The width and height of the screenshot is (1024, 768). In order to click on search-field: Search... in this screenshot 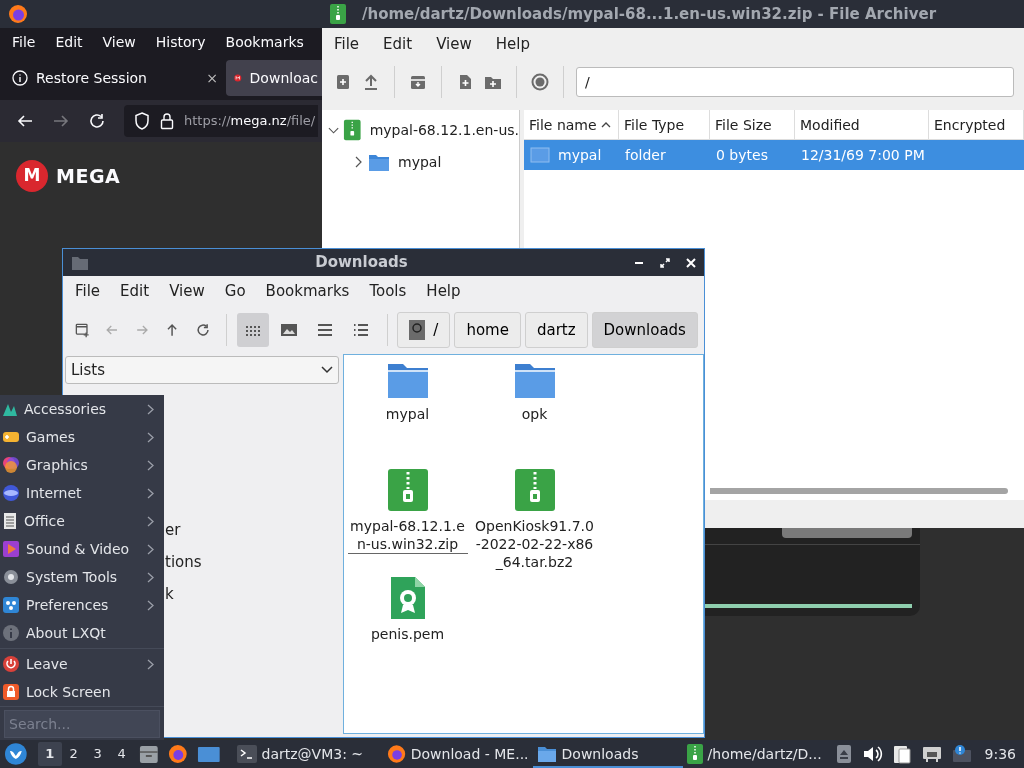, I will do `click(82, 724)`.